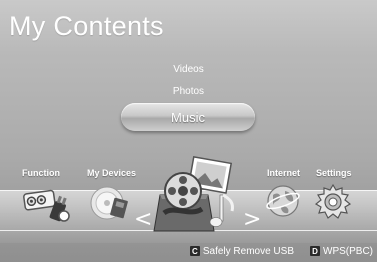 The image size is (377, 262). What do you see at coordinates (86, 26) in the screenshot?
I see `page-title: My Contents` at bounding box center [86, 26].